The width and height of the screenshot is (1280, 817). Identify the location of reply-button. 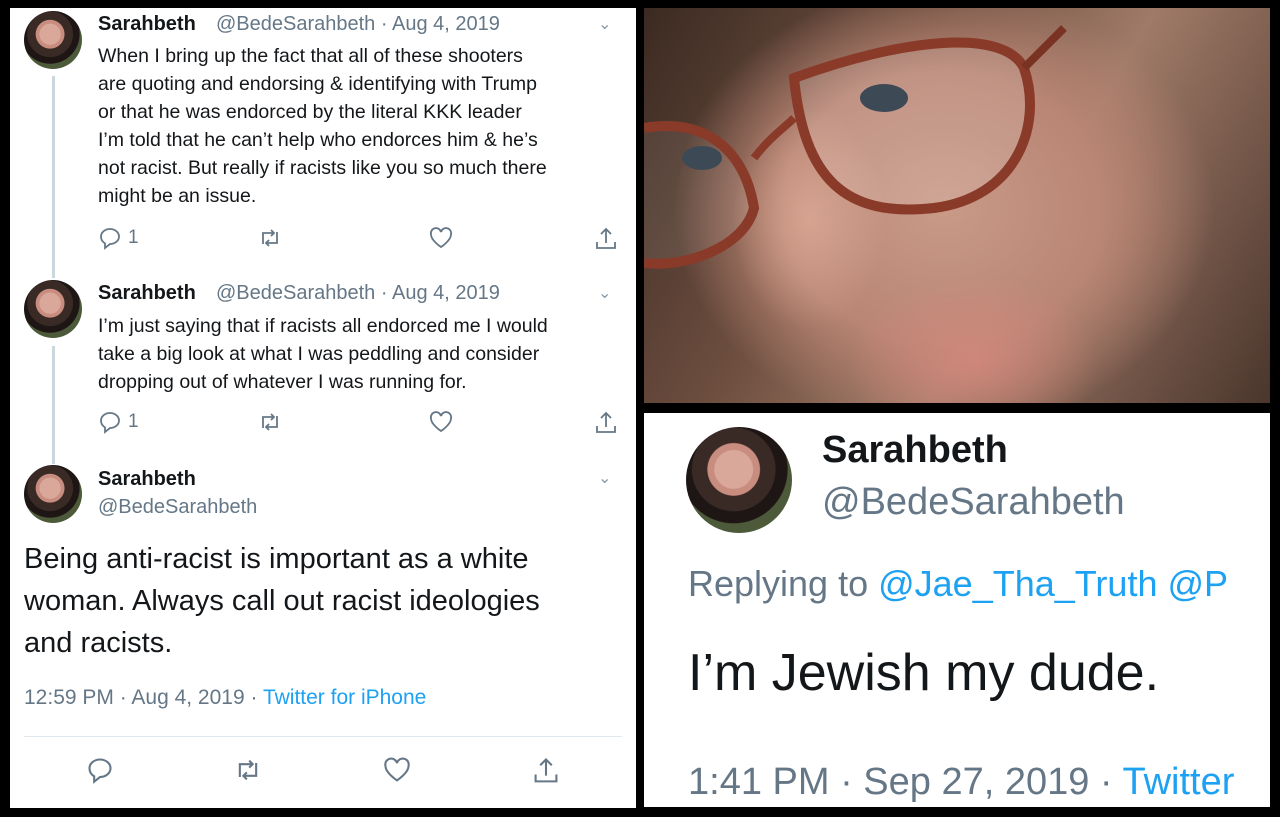
(100, 770).